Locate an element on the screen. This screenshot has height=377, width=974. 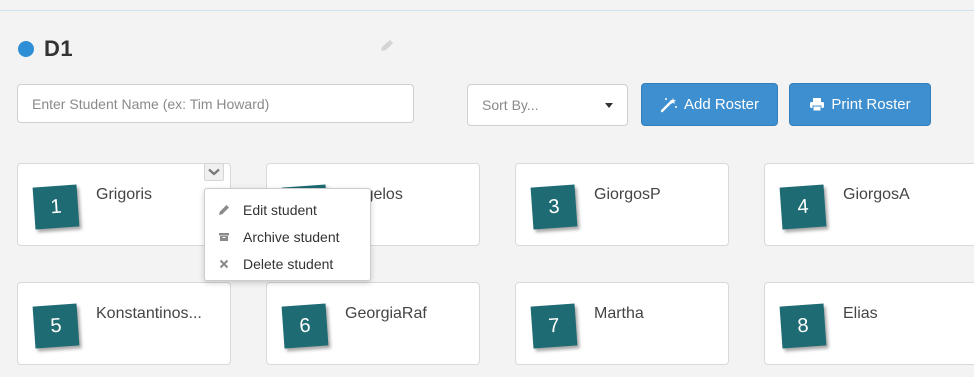
student-name: GeorgiaRaf is located at coordinates (386, 313).